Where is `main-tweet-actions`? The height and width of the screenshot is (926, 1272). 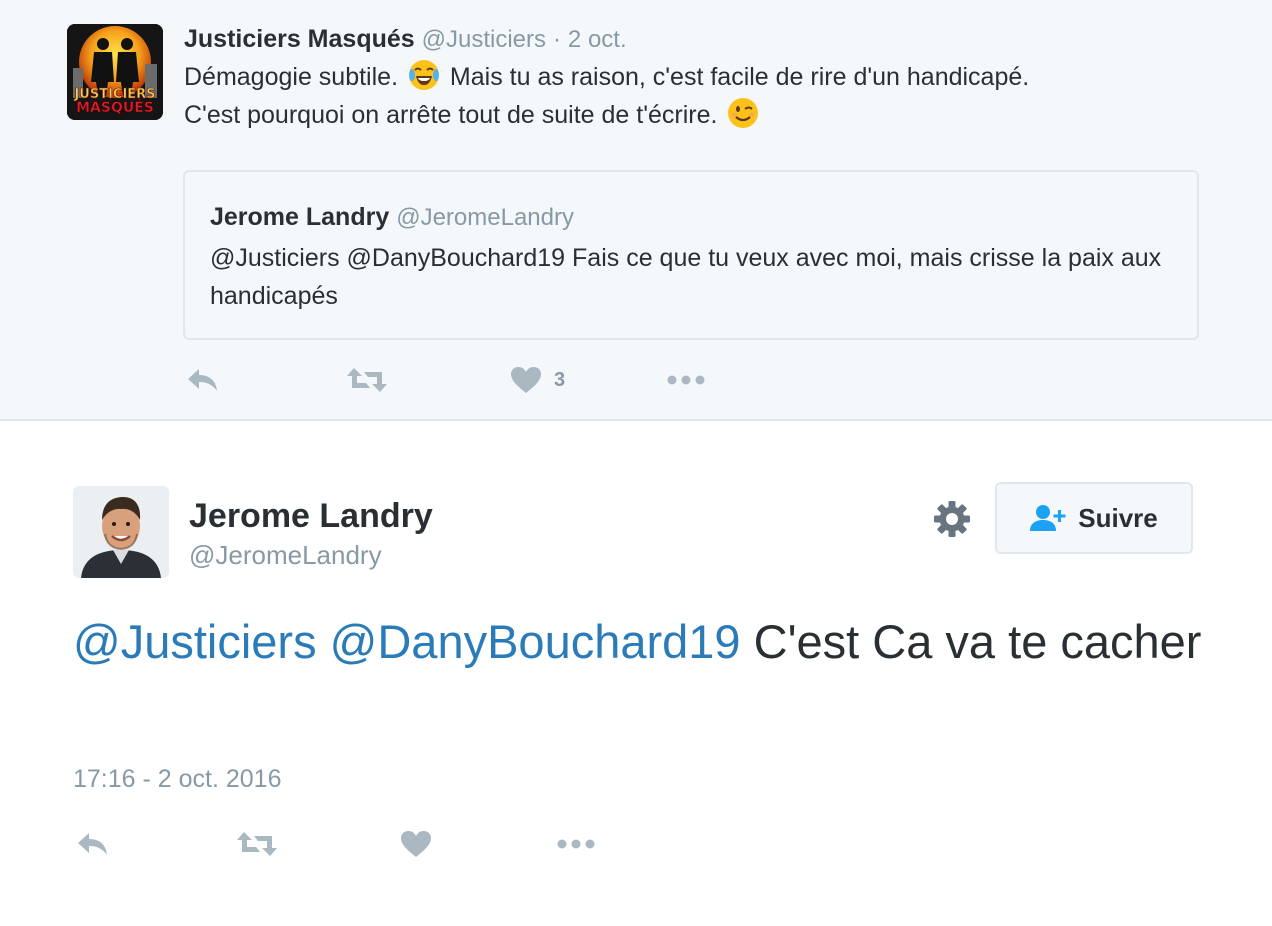 main-tweet-actions is located at coordinates (356, 844).